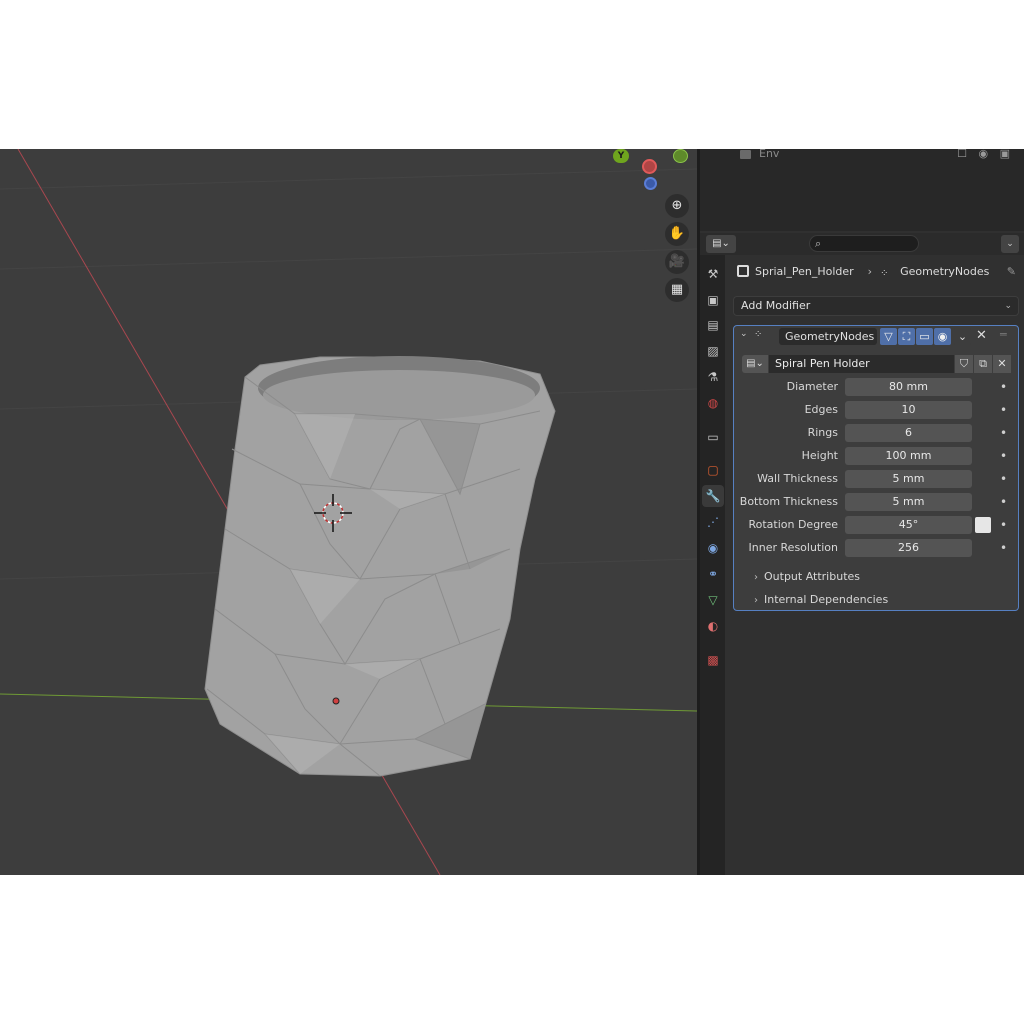  I want to click on render-icon: ◉, so click(942, 336).